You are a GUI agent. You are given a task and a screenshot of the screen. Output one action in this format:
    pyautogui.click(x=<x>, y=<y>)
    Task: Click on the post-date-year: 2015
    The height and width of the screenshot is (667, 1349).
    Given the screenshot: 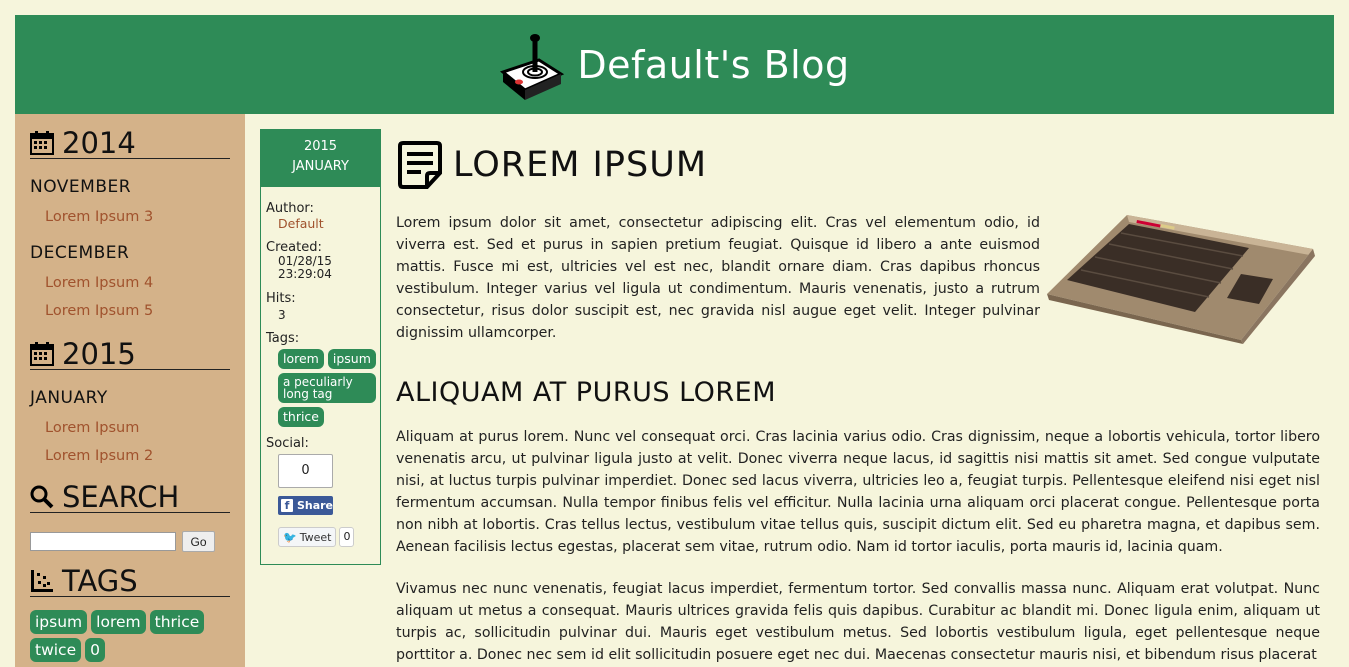 What is the action you would take?
    pyautogui.click(x=320, y=146)
    